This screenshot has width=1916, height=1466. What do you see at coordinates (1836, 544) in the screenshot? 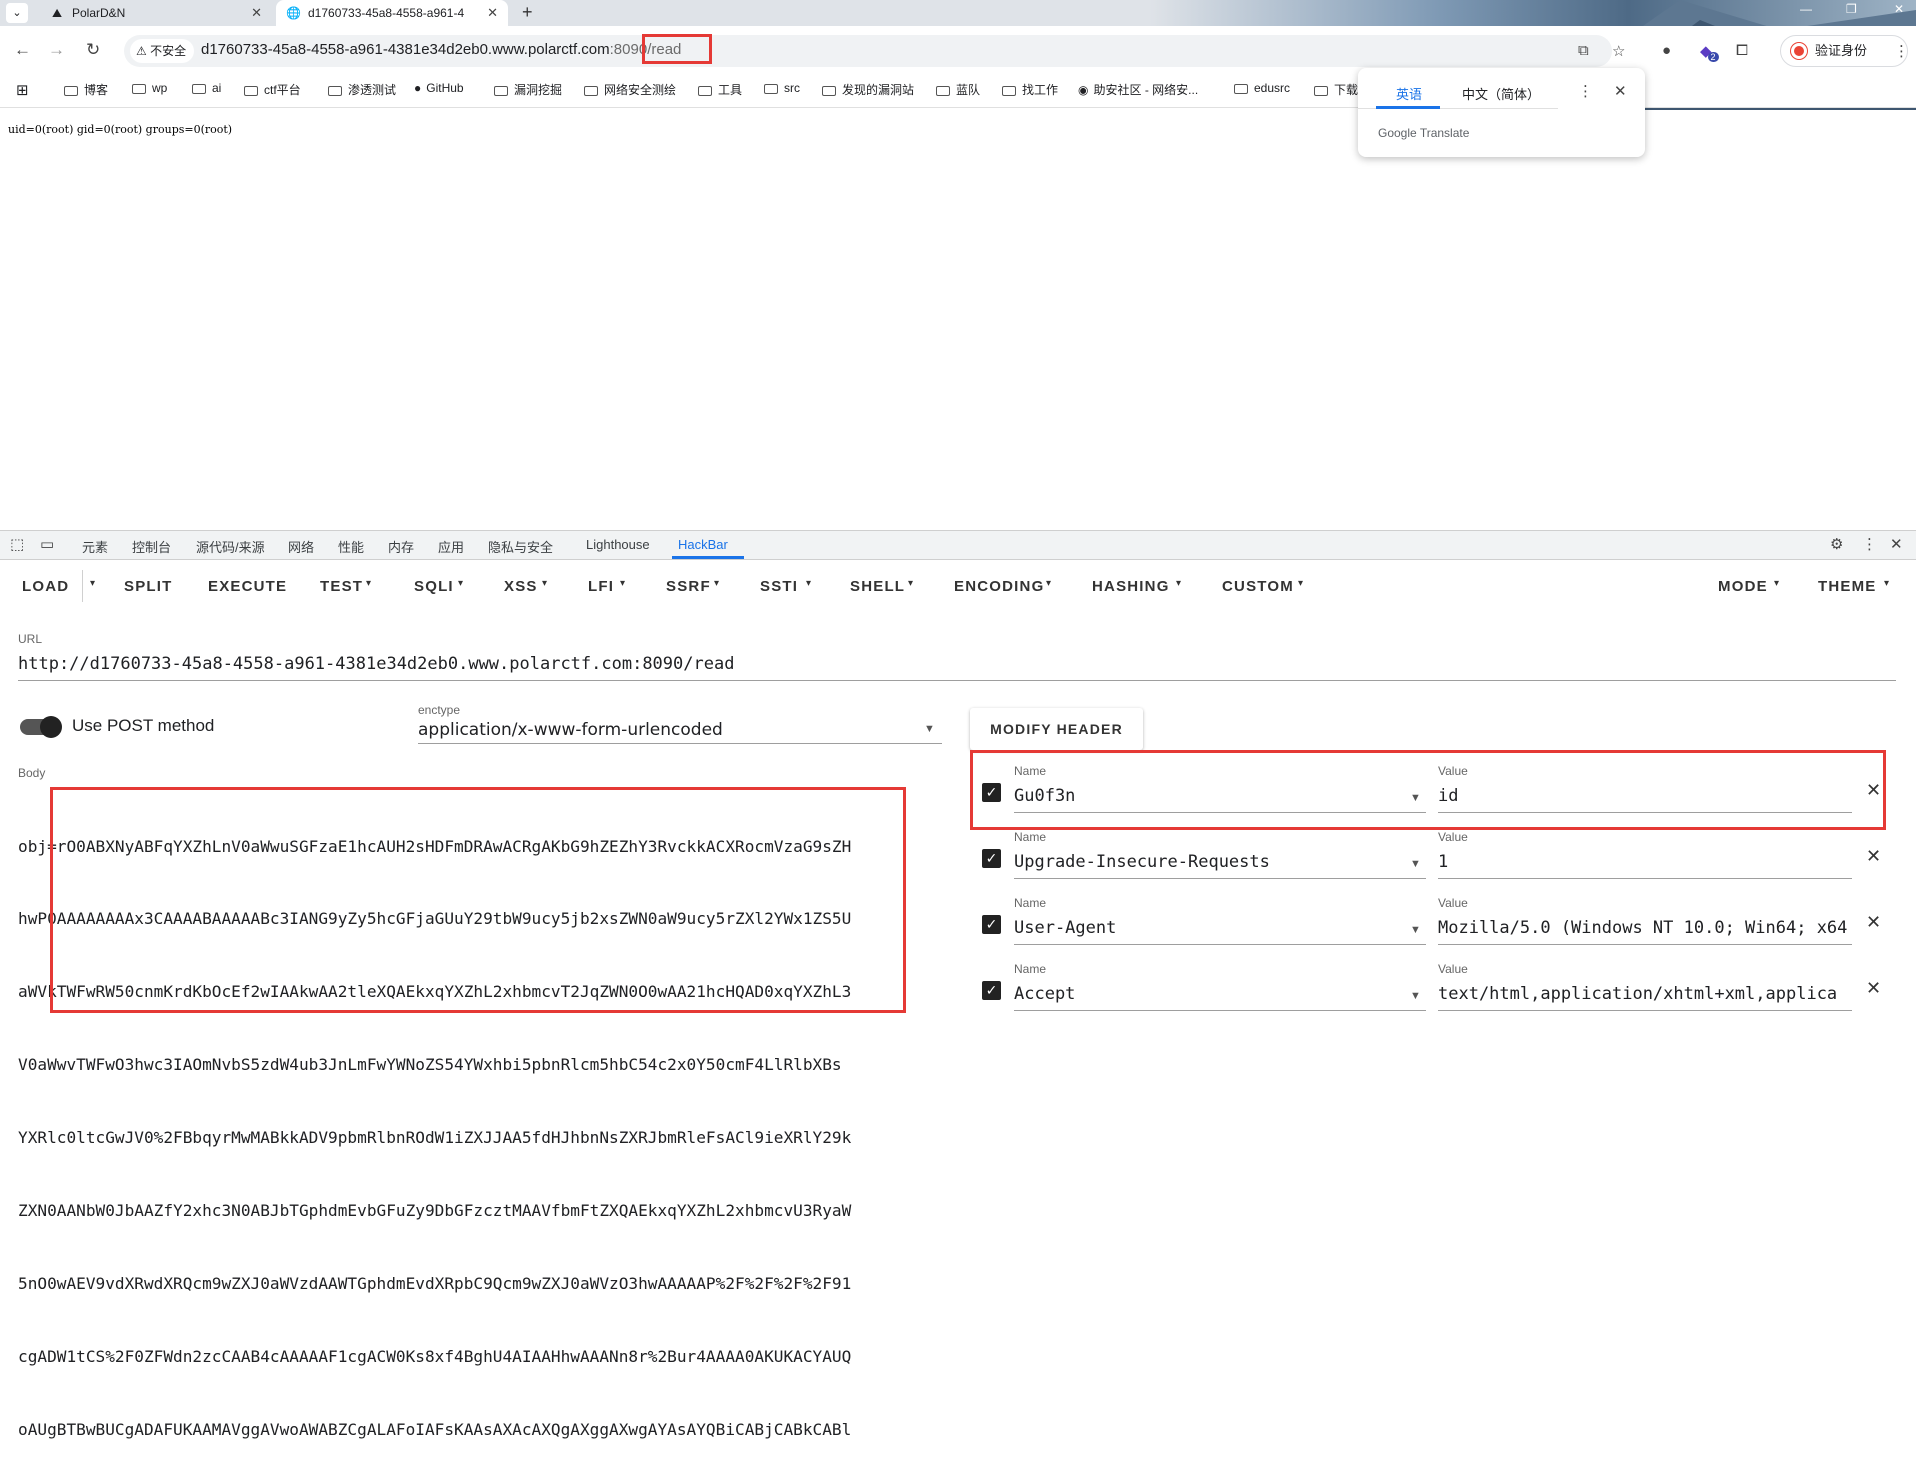
I see `settings-gear-icon: ⚙` at bounding box center [1836, 544].